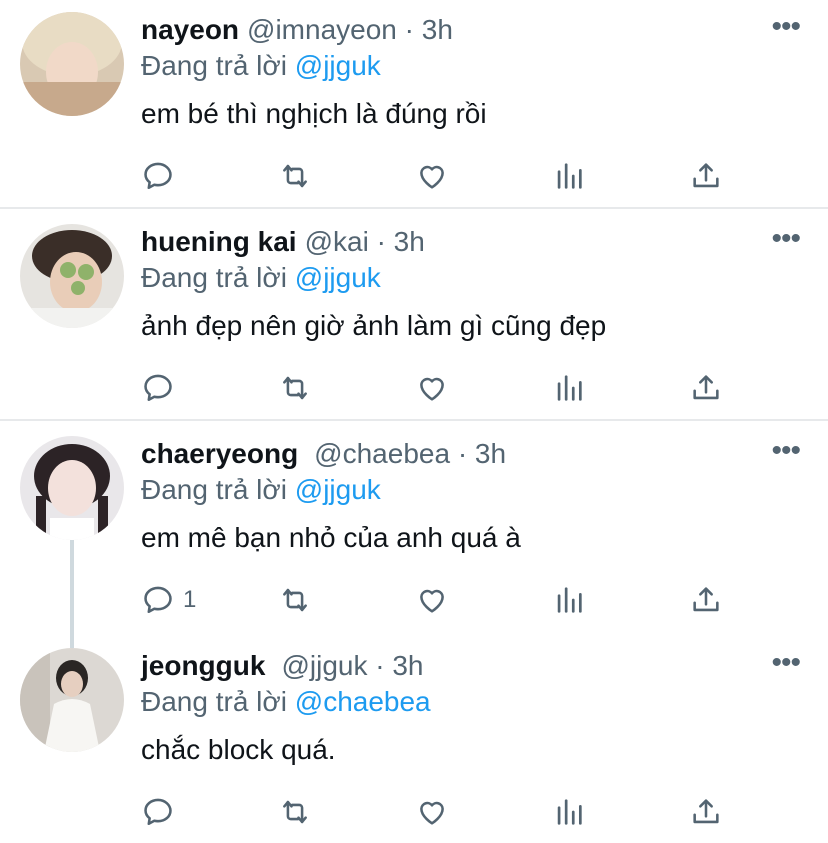 The width and height of the screenshot is (828, 843). Describe the element at coordinates (331, 537) in the screenshot. I see `tweet-text: em mê bạn nhỏ của anh quá à` at that location.